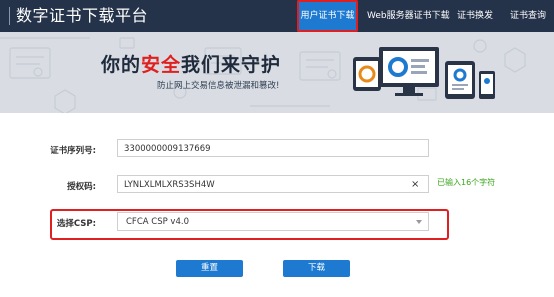 This screenshot has height=297, width=554. I want to click on nav-cert-query: 证书查询, so click(528, 16).